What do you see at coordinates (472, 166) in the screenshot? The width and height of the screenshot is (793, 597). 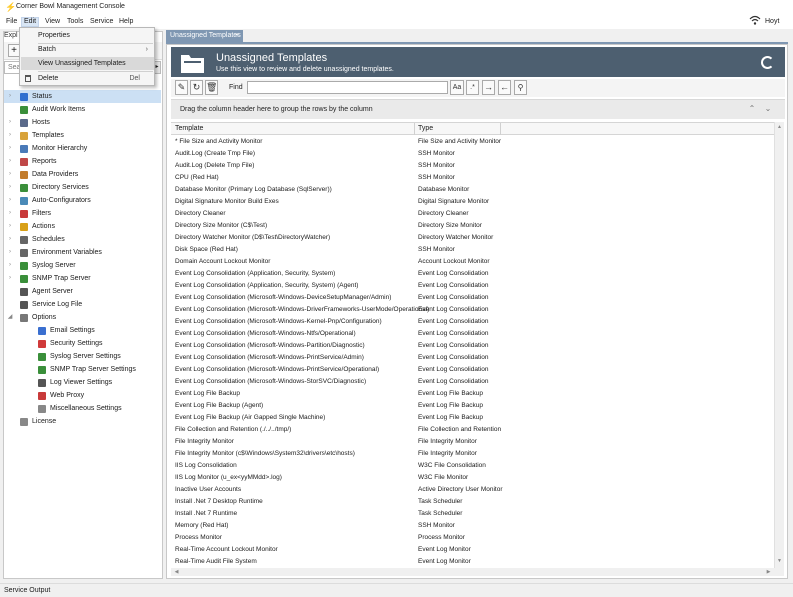 I see `table-row: Audit.Log (Delete Tmp File) SSH Monitor` at bounding box center [472, 166].